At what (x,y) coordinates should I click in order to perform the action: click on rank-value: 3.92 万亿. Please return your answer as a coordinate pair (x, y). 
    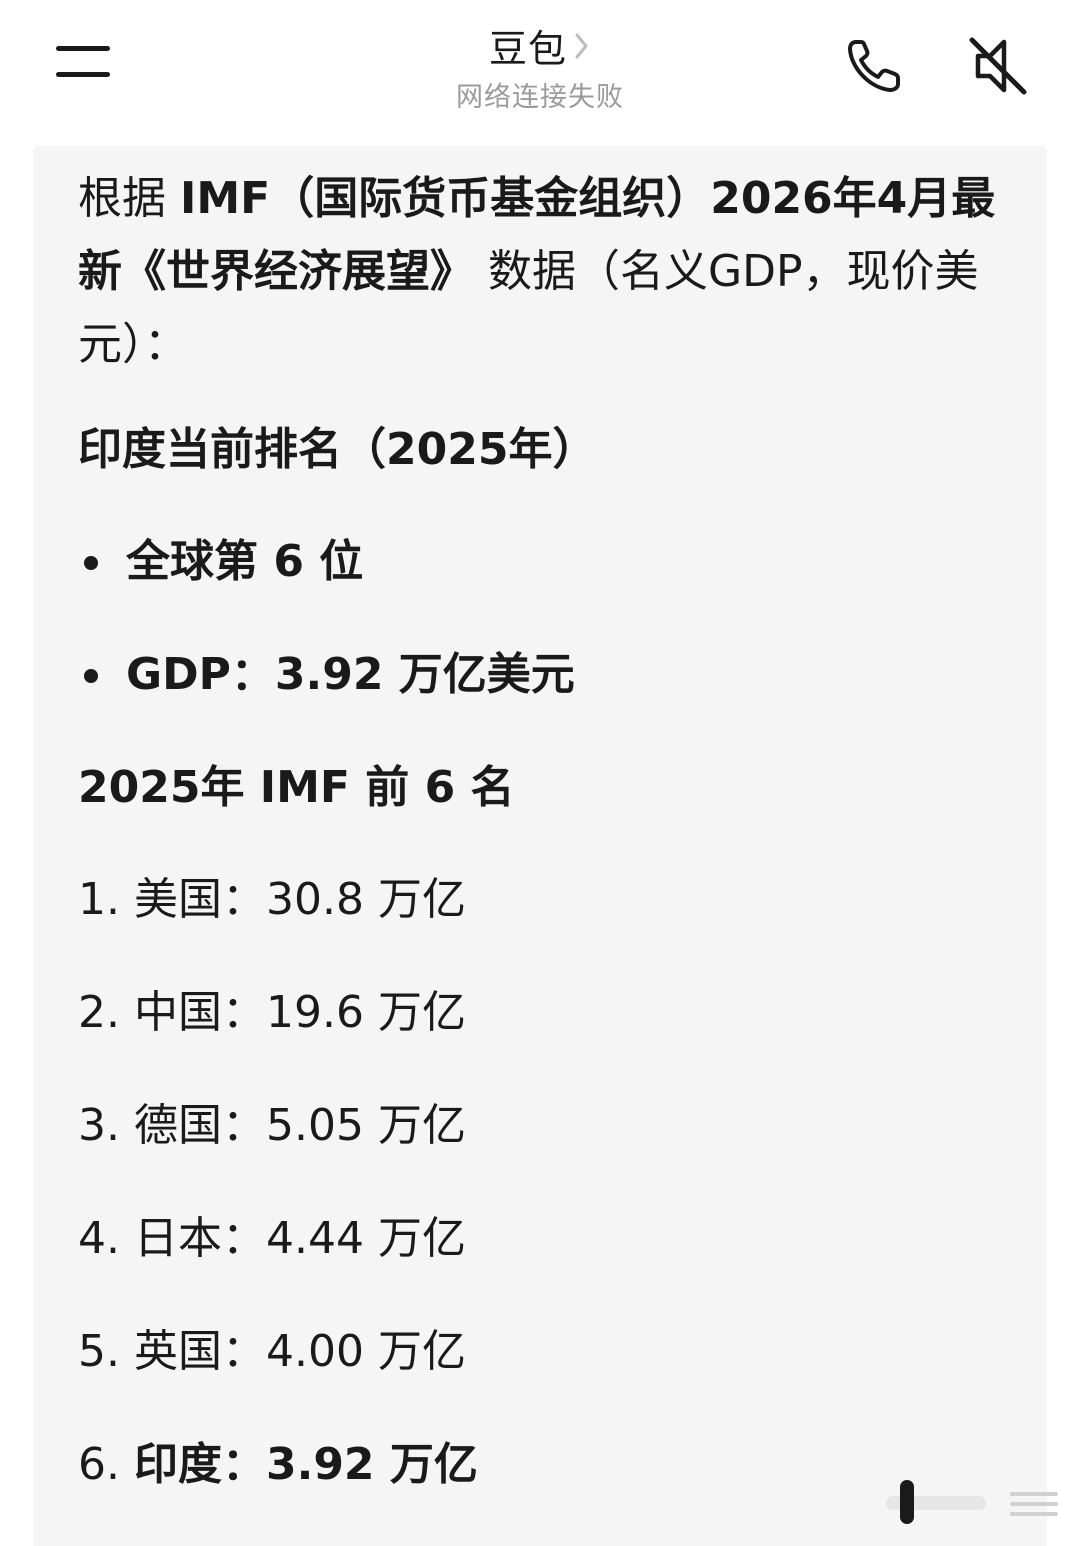
    Looking at the image, I should click on (371, 1464).